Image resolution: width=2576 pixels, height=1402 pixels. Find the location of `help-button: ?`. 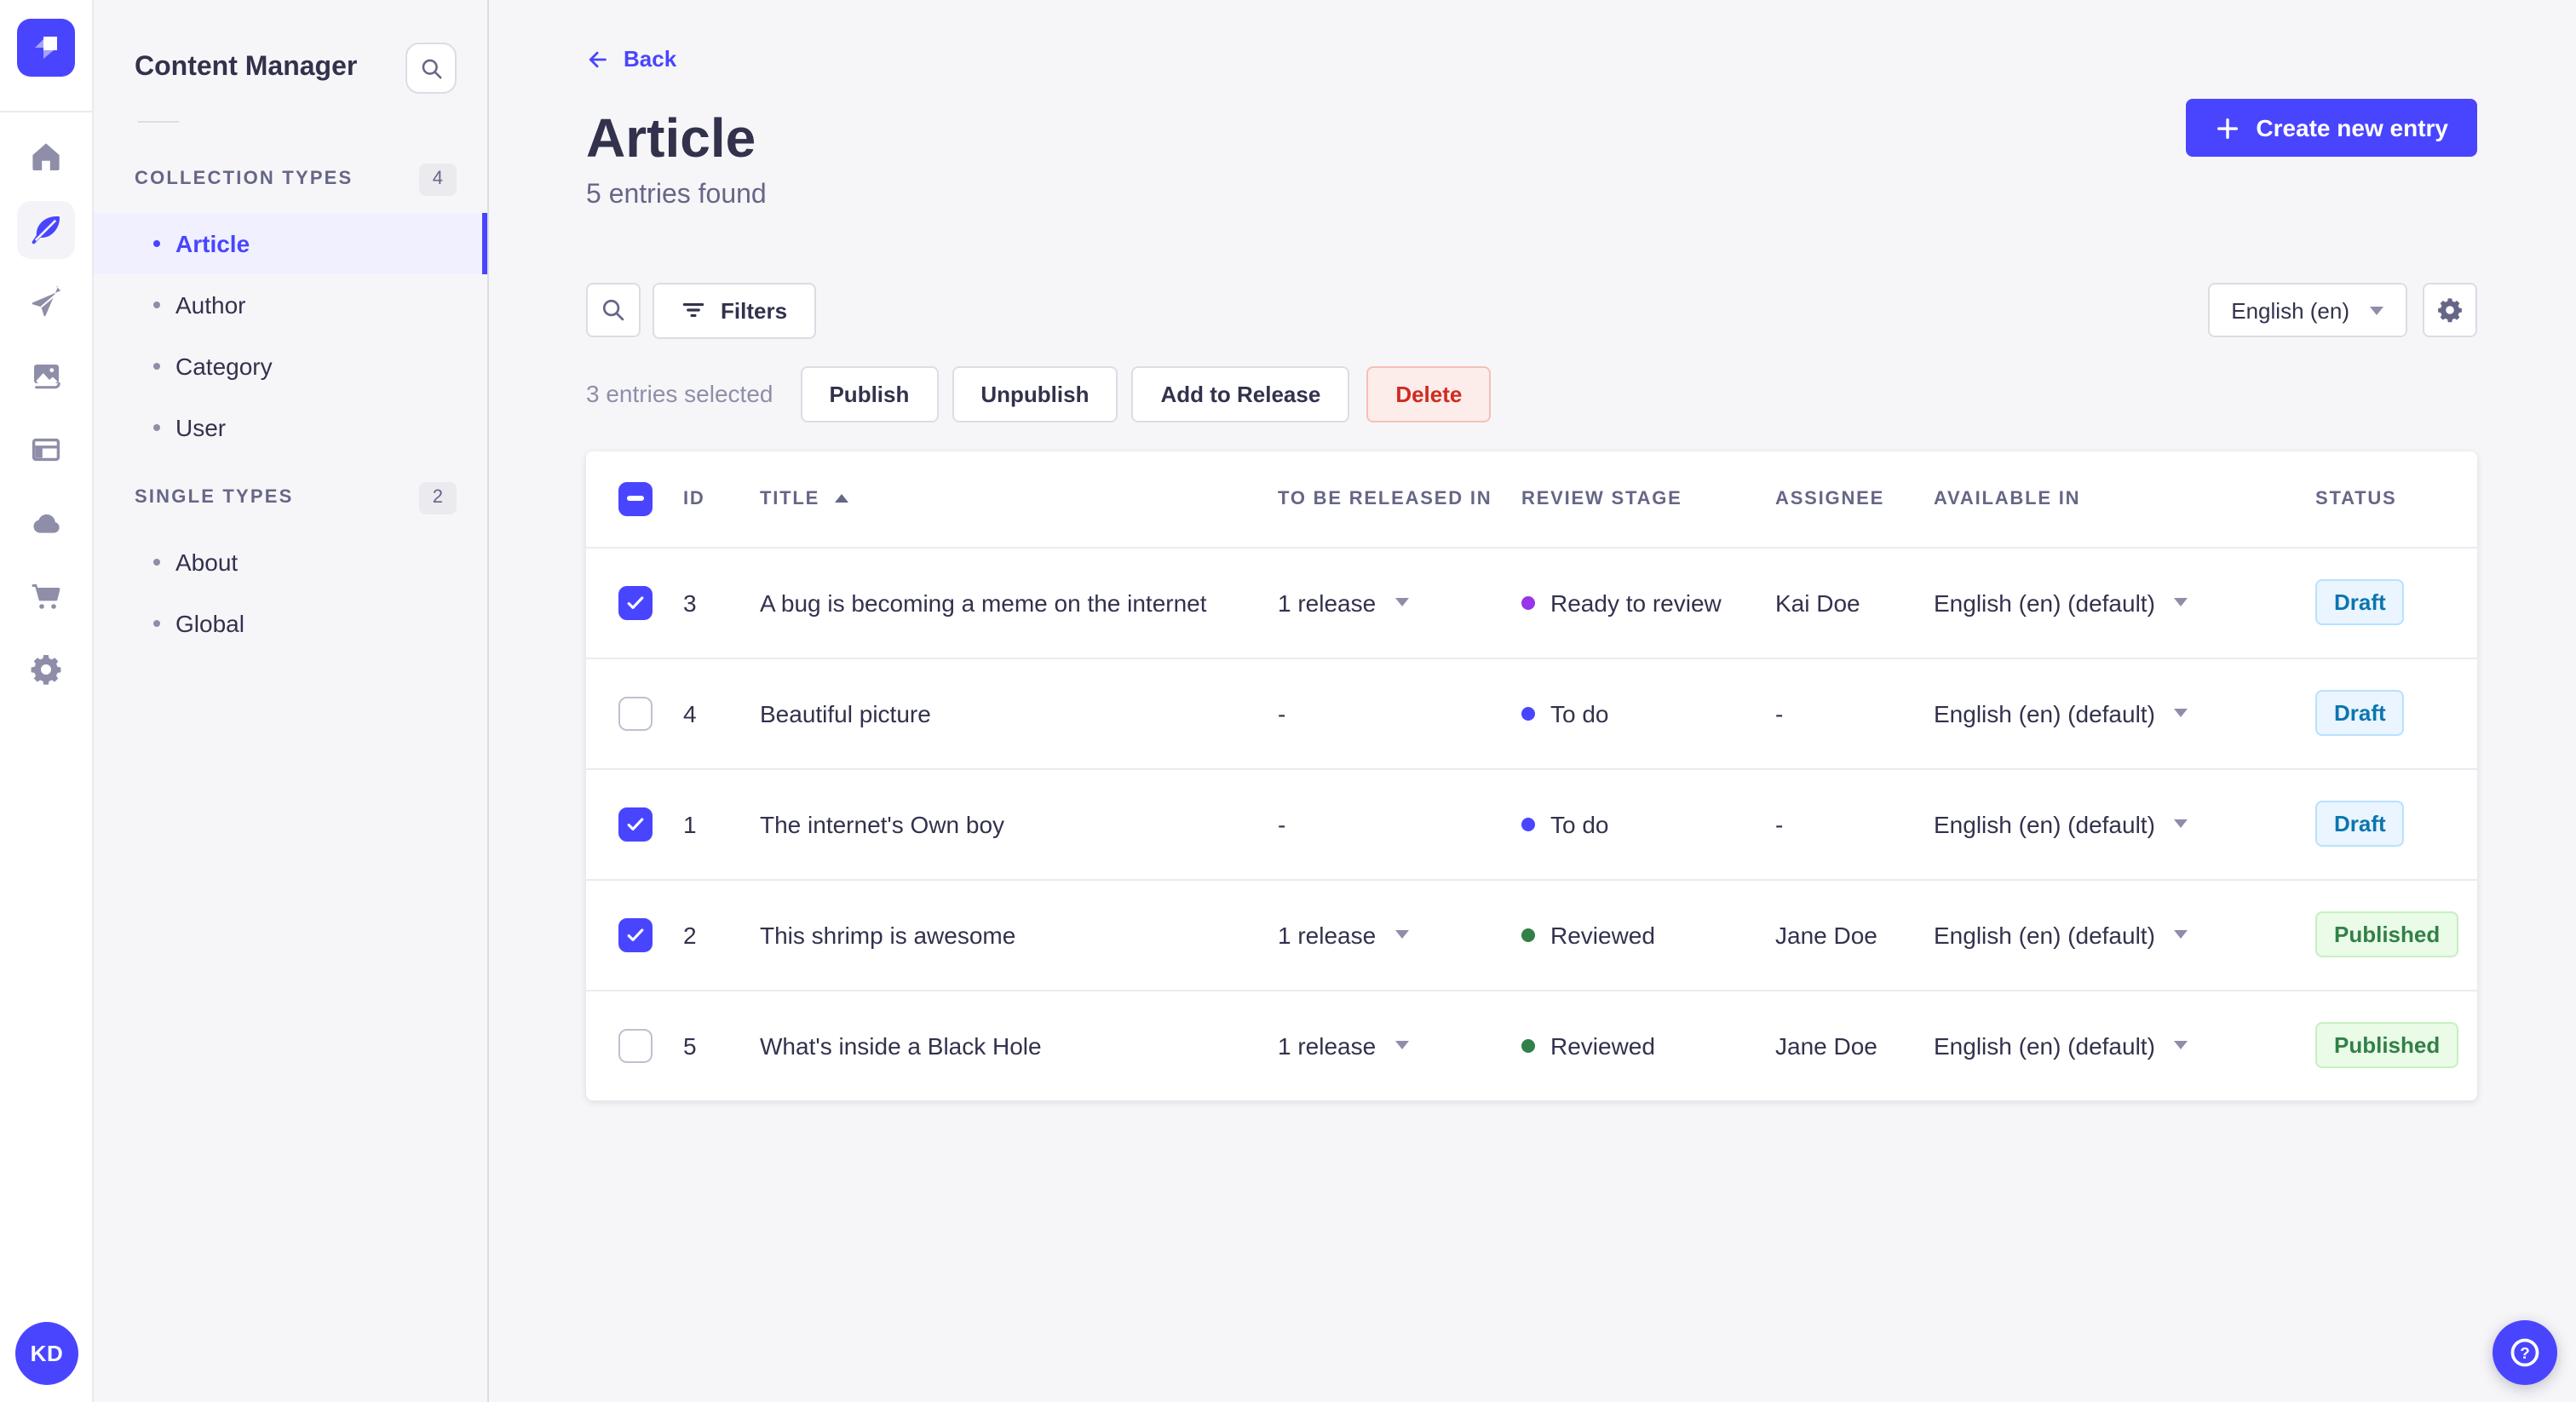

help-button: ? is located at coordinates (2525, 1352).